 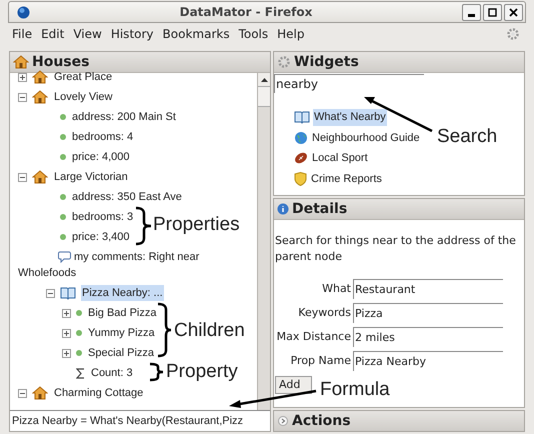 I want to click on field-label: Prop Name, so click(x=320, y=360).